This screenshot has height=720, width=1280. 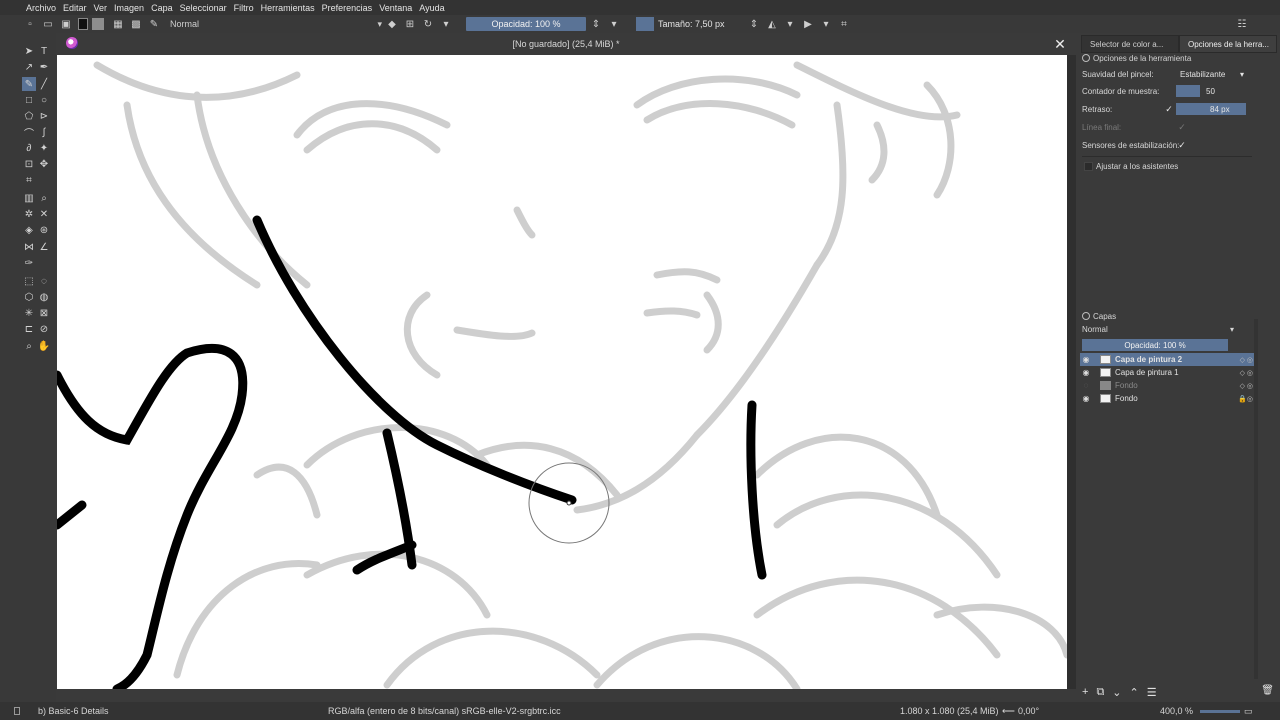 What do you see at coordinates (44, 164) in the screenshot?
I see `move-tool-icon: ✥` at bounding box center [44, 164].